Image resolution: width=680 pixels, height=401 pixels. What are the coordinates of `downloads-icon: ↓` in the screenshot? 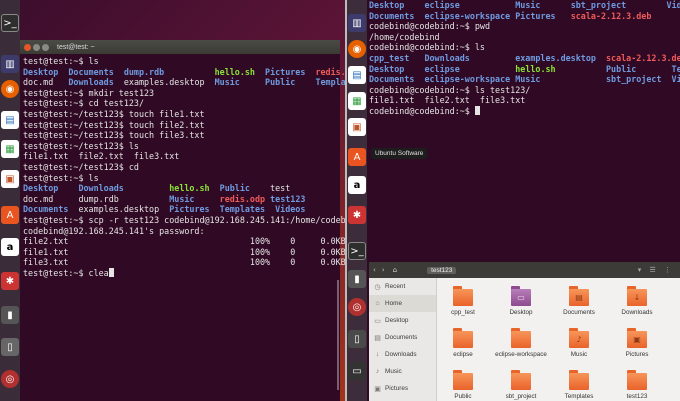 It's located at (377, 354).